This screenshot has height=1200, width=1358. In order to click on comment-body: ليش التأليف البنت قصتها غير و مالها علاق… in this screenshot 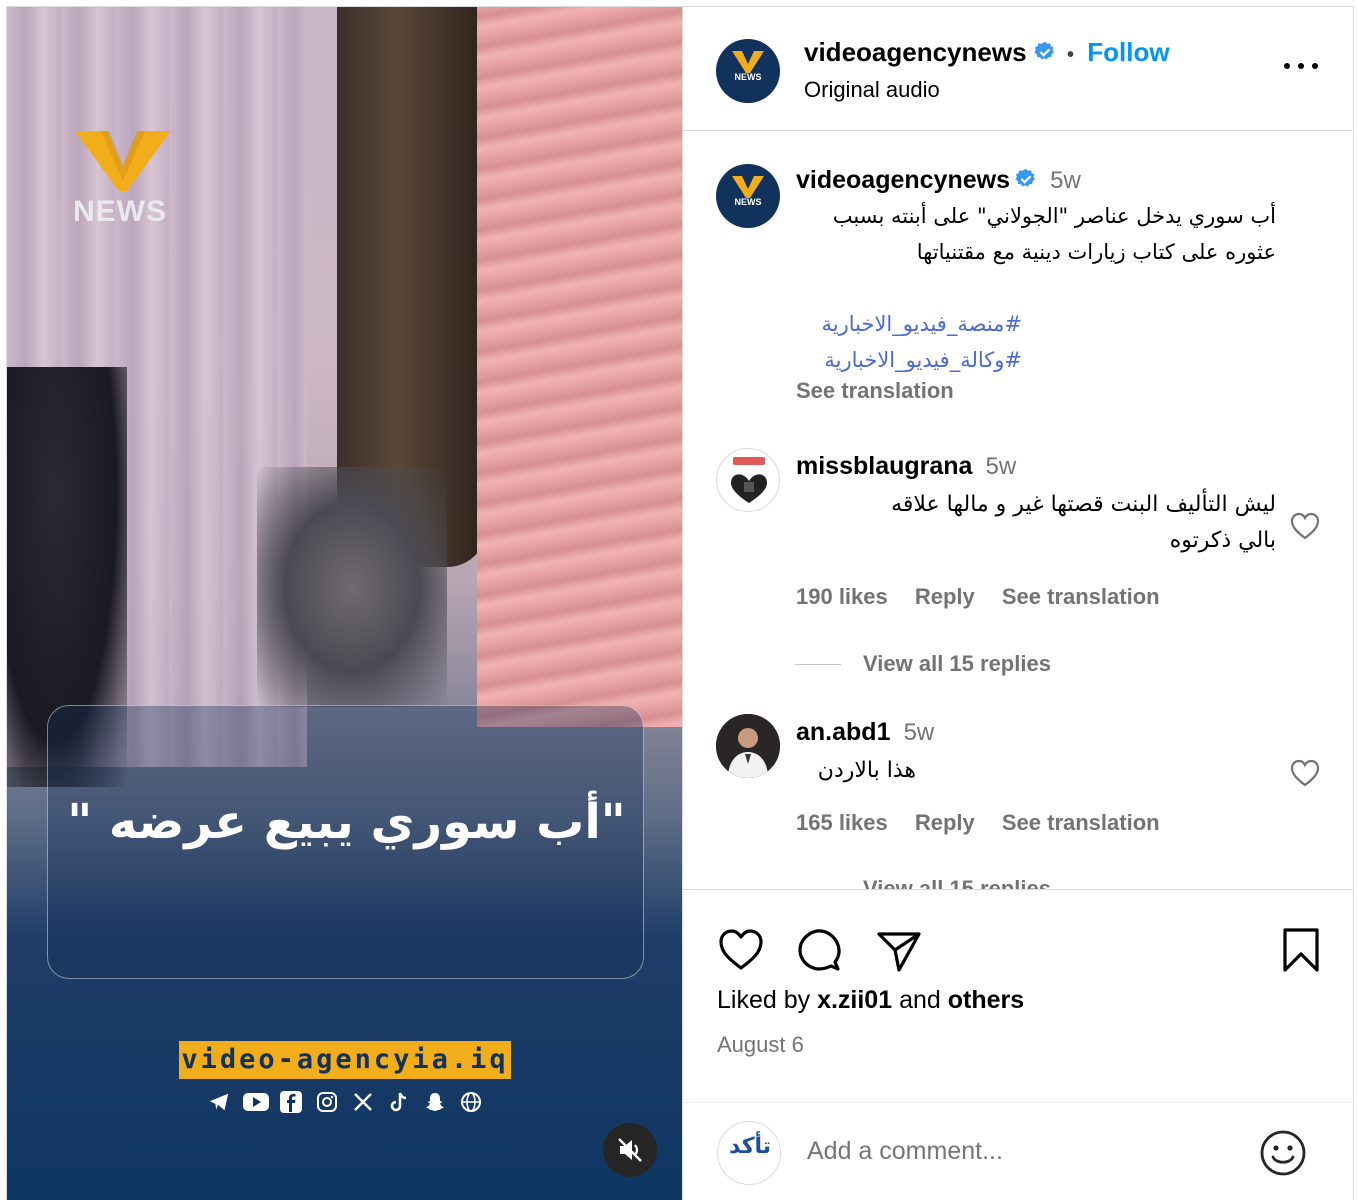, I will do `click(1036, 523)`.